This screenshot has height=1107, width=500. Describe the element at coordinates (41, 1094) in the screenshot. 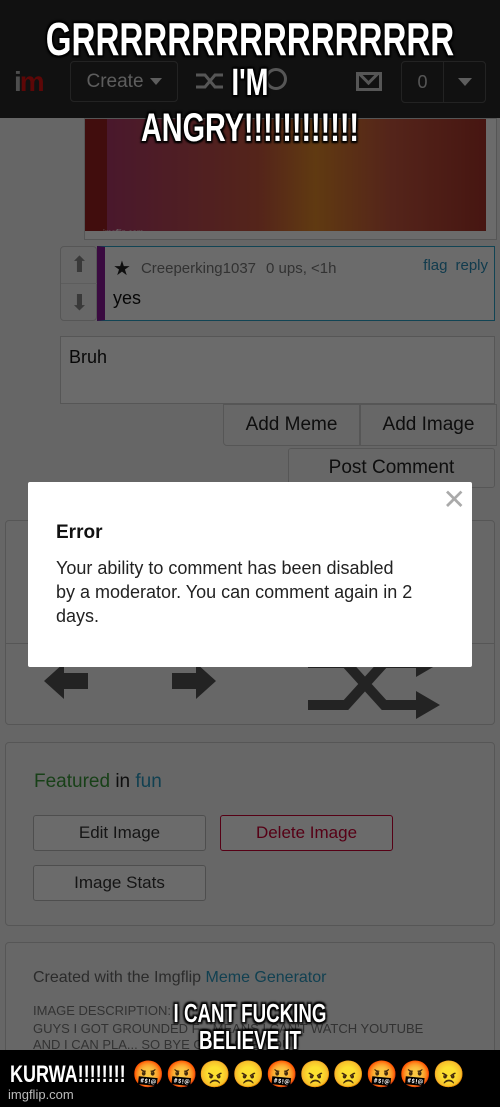

I see `imgflip-watermark: imgflip.com` at that location.